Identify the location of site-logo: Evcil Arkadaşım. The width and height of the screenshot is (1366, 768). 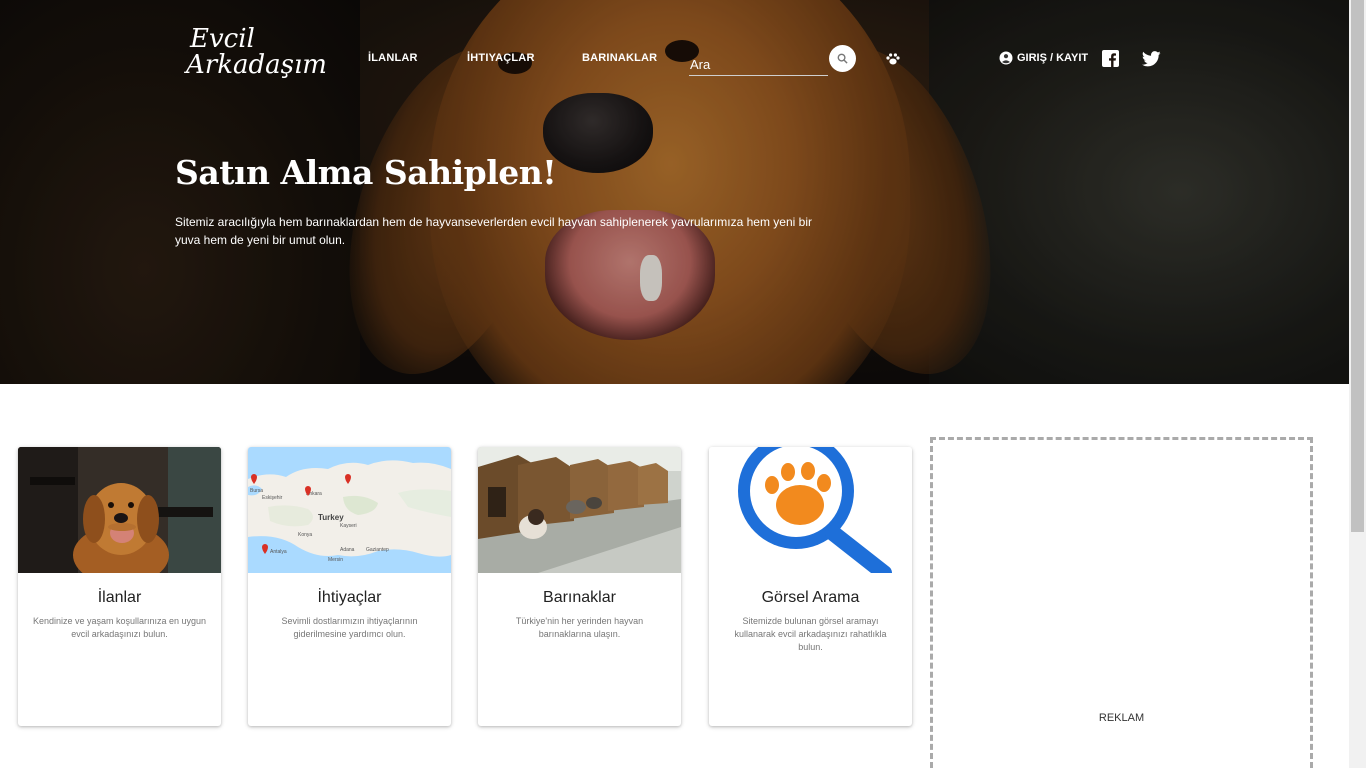
(256, 55).